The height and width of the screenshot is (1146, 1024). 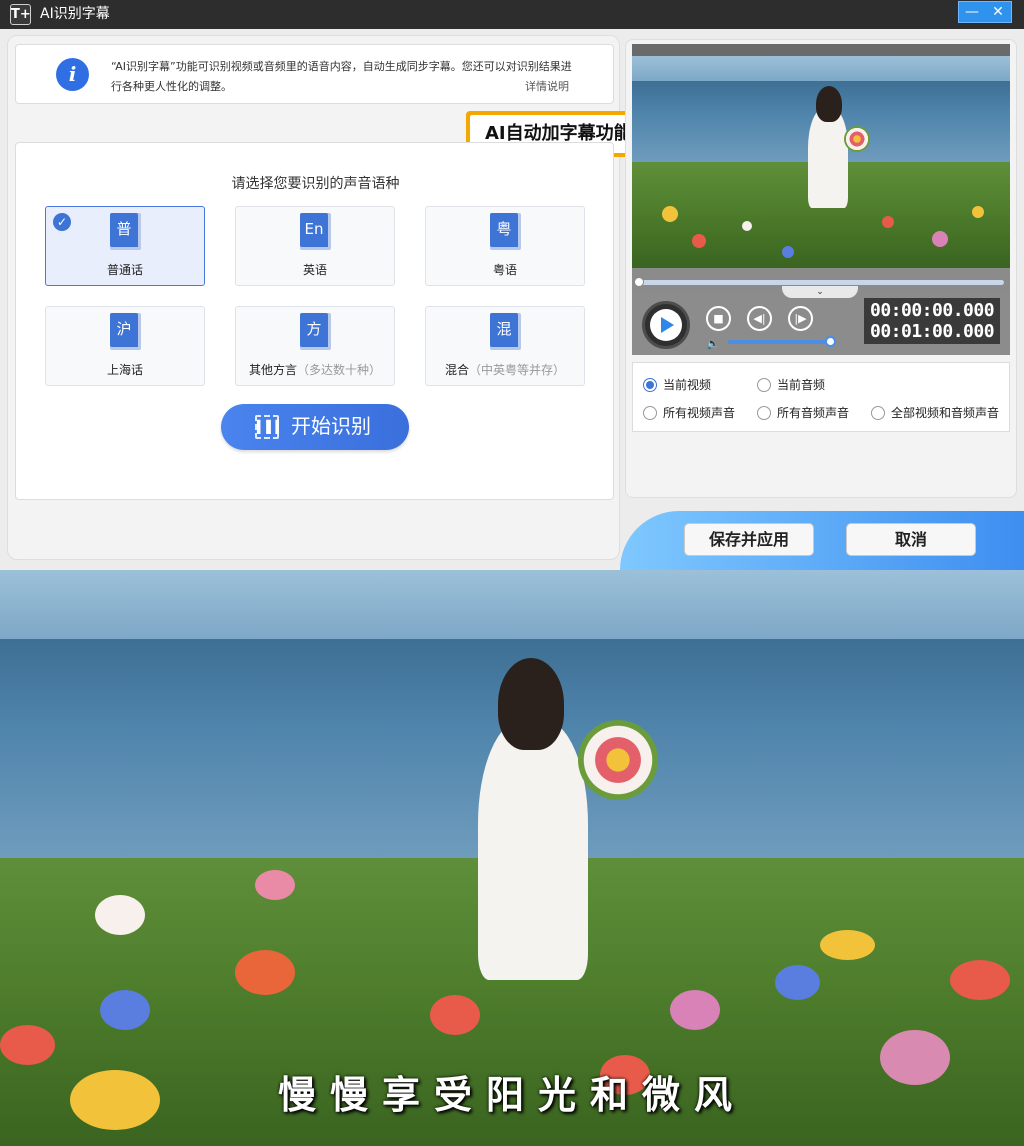 I want to click on preview-image, so click(x=821, y=162).